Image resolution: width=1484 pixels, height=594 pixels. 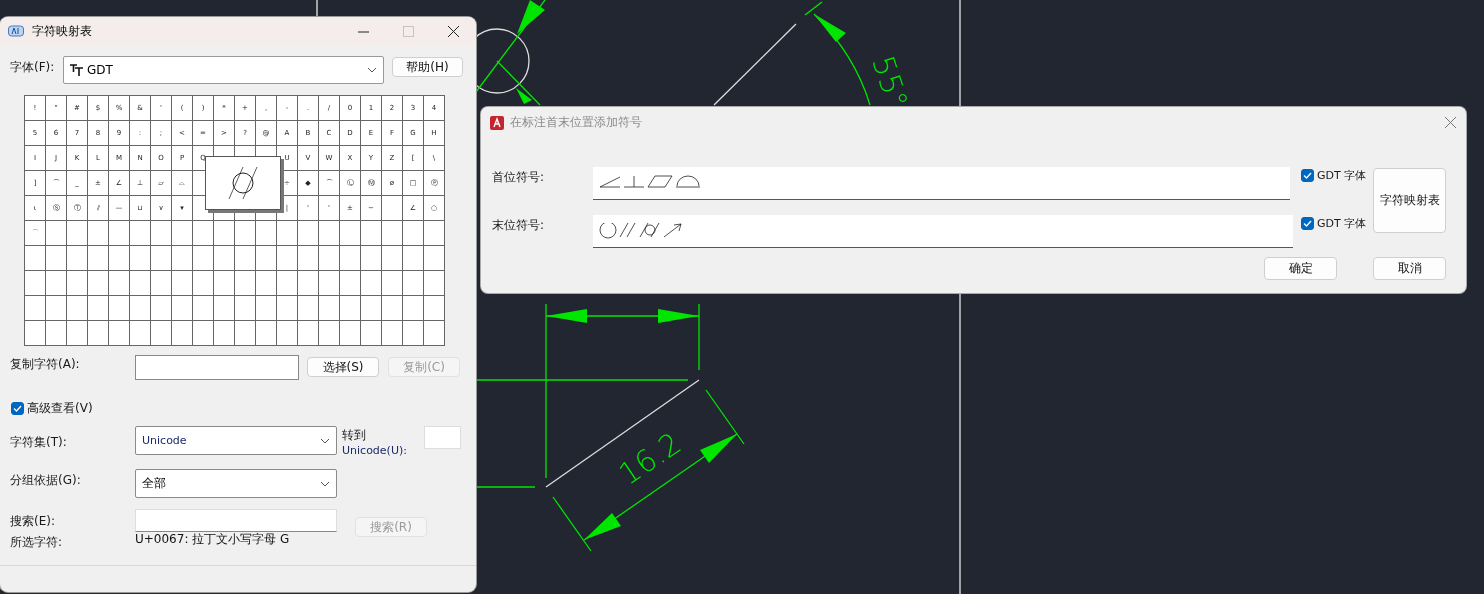 I want to click on unicode-field, so click(x=442, y=437).